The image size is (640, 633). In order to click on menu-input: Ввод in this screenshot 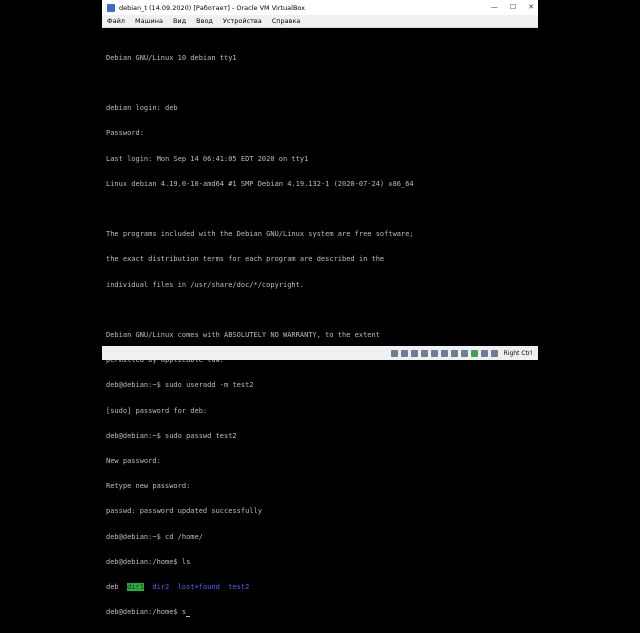, I will do `click(204, 21)`.